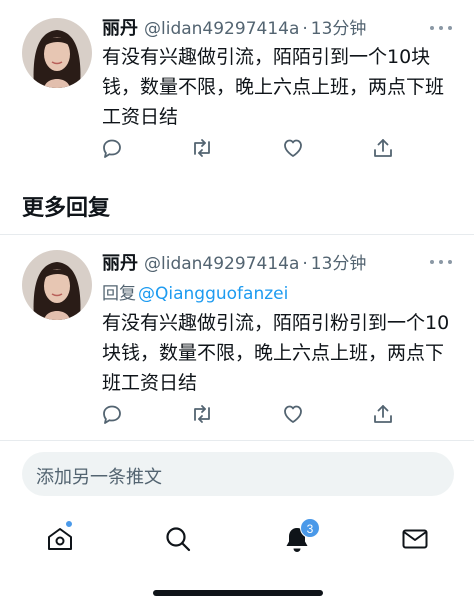 The image size is (474, 608). I want to click on notifications-icon: 3, so click(301, 536).